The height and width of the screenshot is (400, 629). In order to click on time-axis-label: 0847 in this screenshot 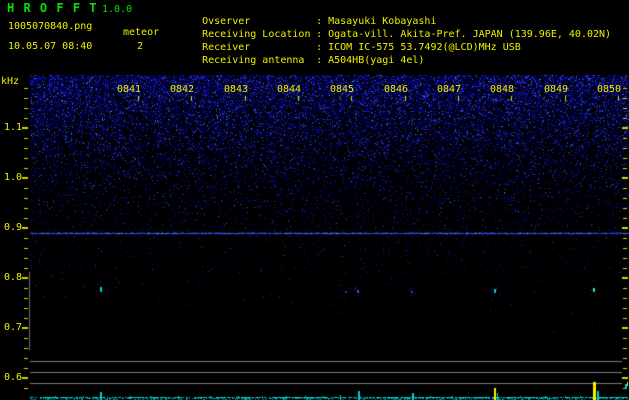, I will do `click(449, 89)`.